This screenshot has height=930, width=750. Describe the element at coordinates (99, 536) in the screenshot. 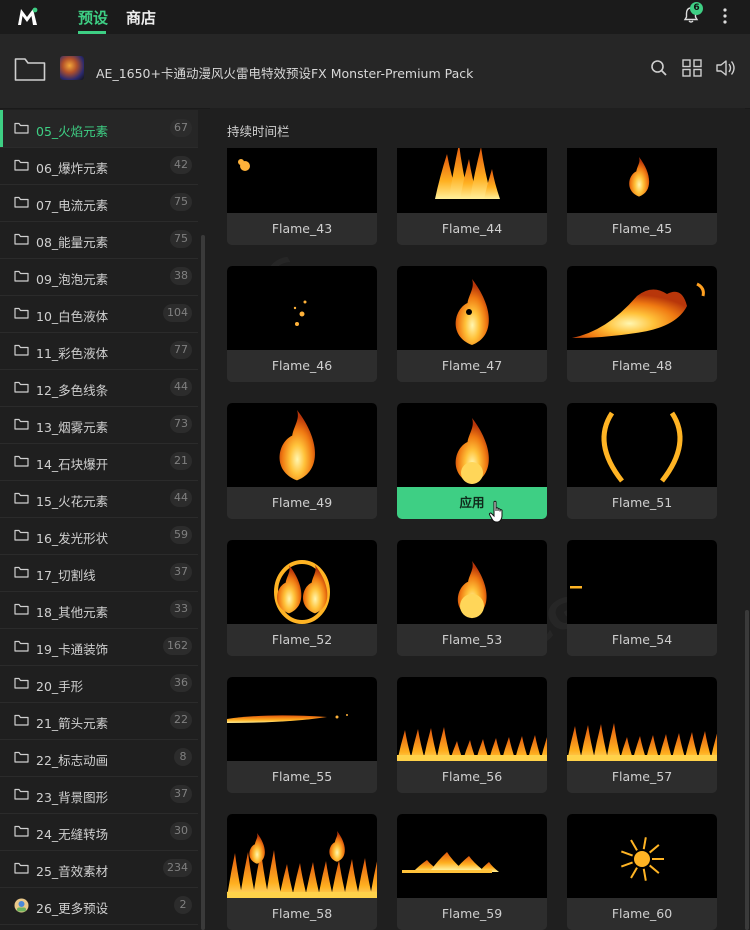

I see `sidebar-item: 16_发光形状 59` at that location.